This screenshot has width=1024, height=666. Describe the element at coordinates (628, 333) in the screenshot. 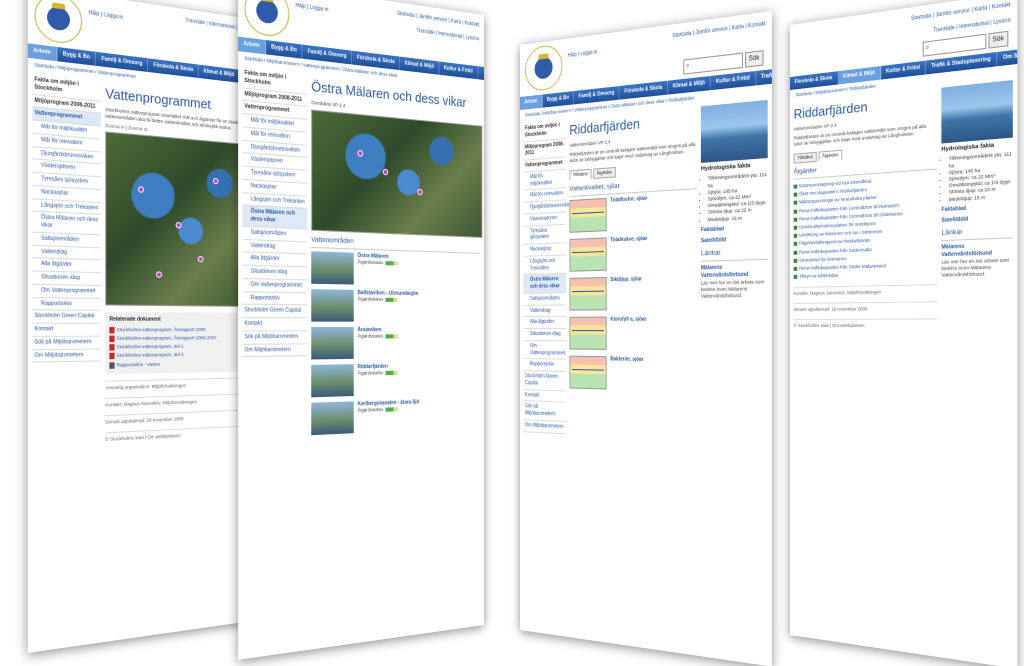

I see `indicator-name: Klorofyll a, sjöar` at that location.